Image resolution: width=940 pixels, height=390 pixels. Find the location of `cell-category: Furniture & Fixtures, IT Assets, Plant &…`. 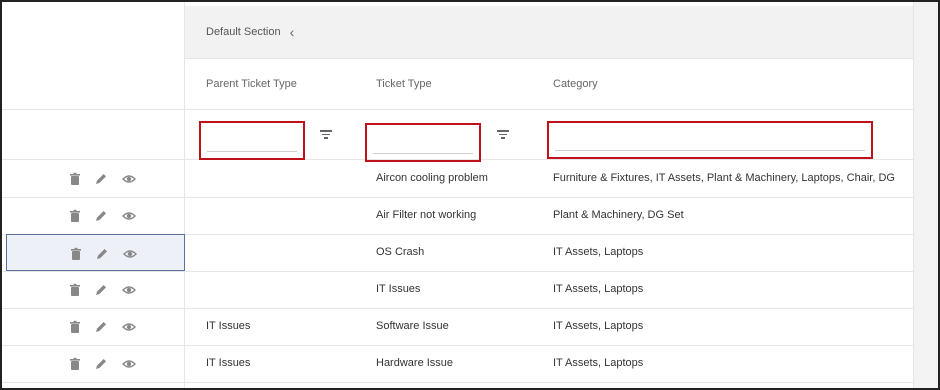

cell-category: Furniture & Fixtures, IT Assets, Plant &… is located at coordinates (724, 178).